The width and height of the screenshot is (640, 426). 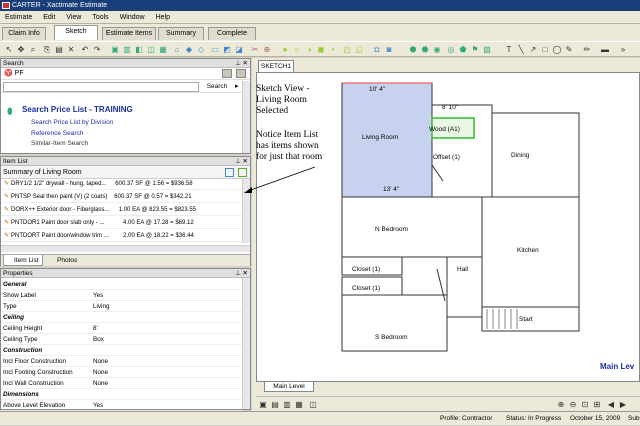 What do you see at coordinates (122, 328) in the screenshot?
I see `property-row: Ceiling Height 8'` at bounding box center [122, 328].